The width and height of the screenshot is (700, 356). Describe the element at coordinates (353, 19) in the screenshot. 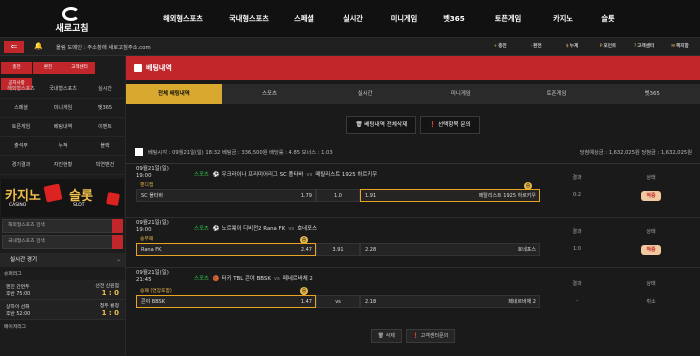

I see `nav-item: 실시간` at that location.